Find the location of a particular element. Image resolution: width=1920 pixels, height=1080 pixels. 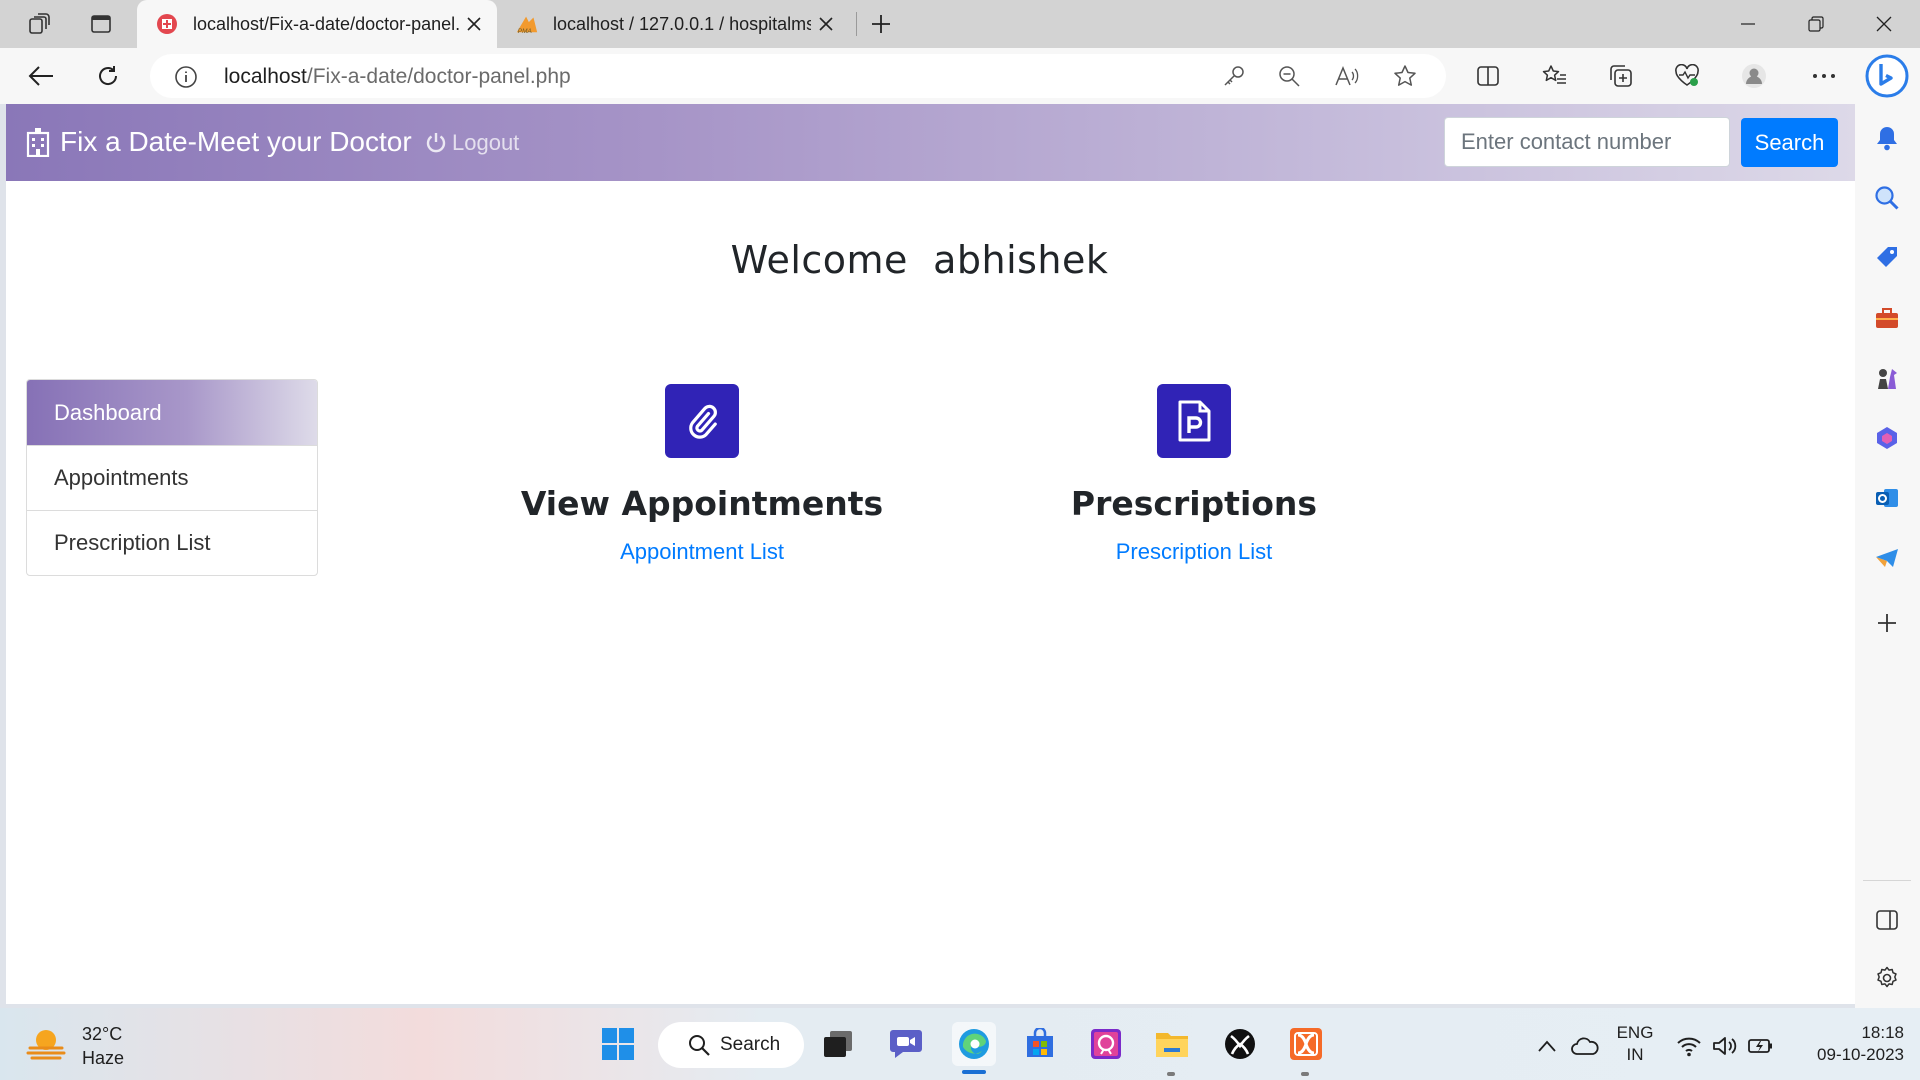

weather-desc: Haze is located at coordinates (103, 1058).